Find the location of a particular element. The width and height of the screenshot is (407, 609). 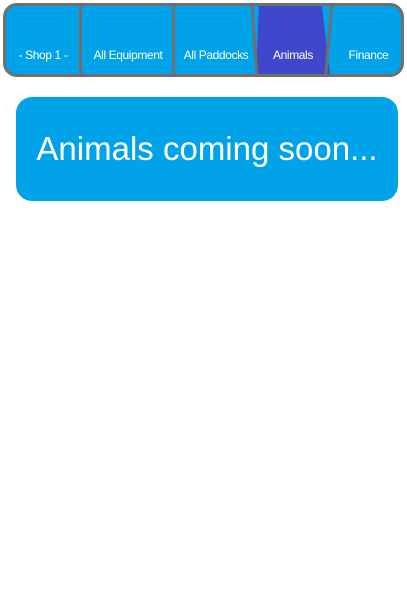

tab-all-equipment: All Equipment is located at coordinates (128, 40).